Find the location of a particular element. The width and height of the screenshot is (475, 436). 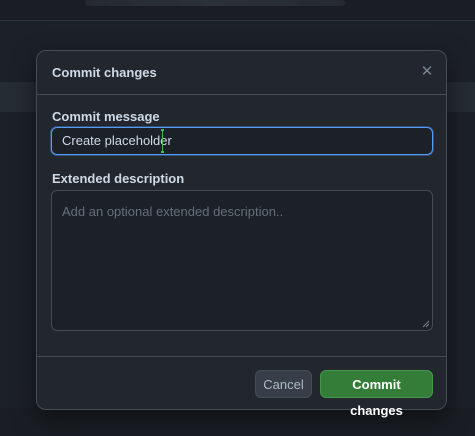

background-blurred-text is located at coordinates (215, 3).